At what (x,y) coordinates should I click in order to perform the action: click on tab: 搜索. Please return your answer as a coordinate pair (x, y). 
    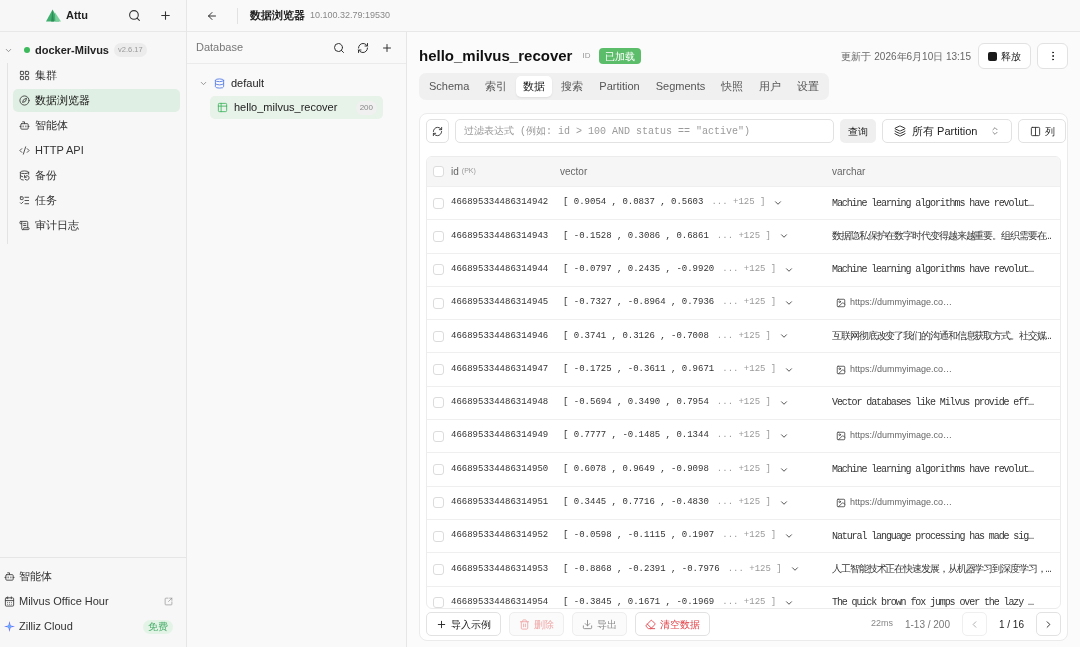
    Looking at the image, I should click on (572, 86).